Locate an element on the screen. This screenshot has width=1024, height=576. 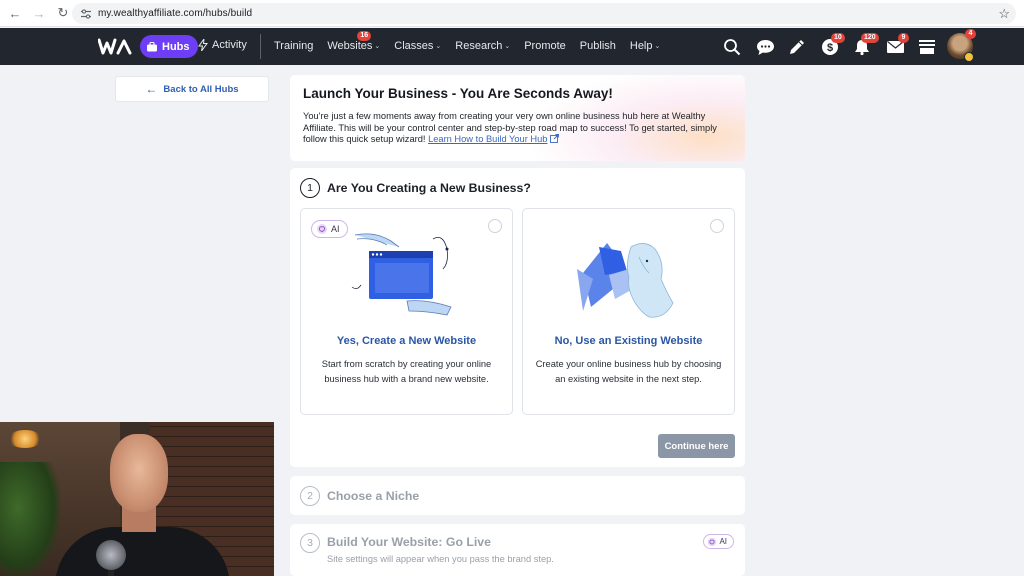
menu-research: Research ⌄ is located at coordinates (482, 46).